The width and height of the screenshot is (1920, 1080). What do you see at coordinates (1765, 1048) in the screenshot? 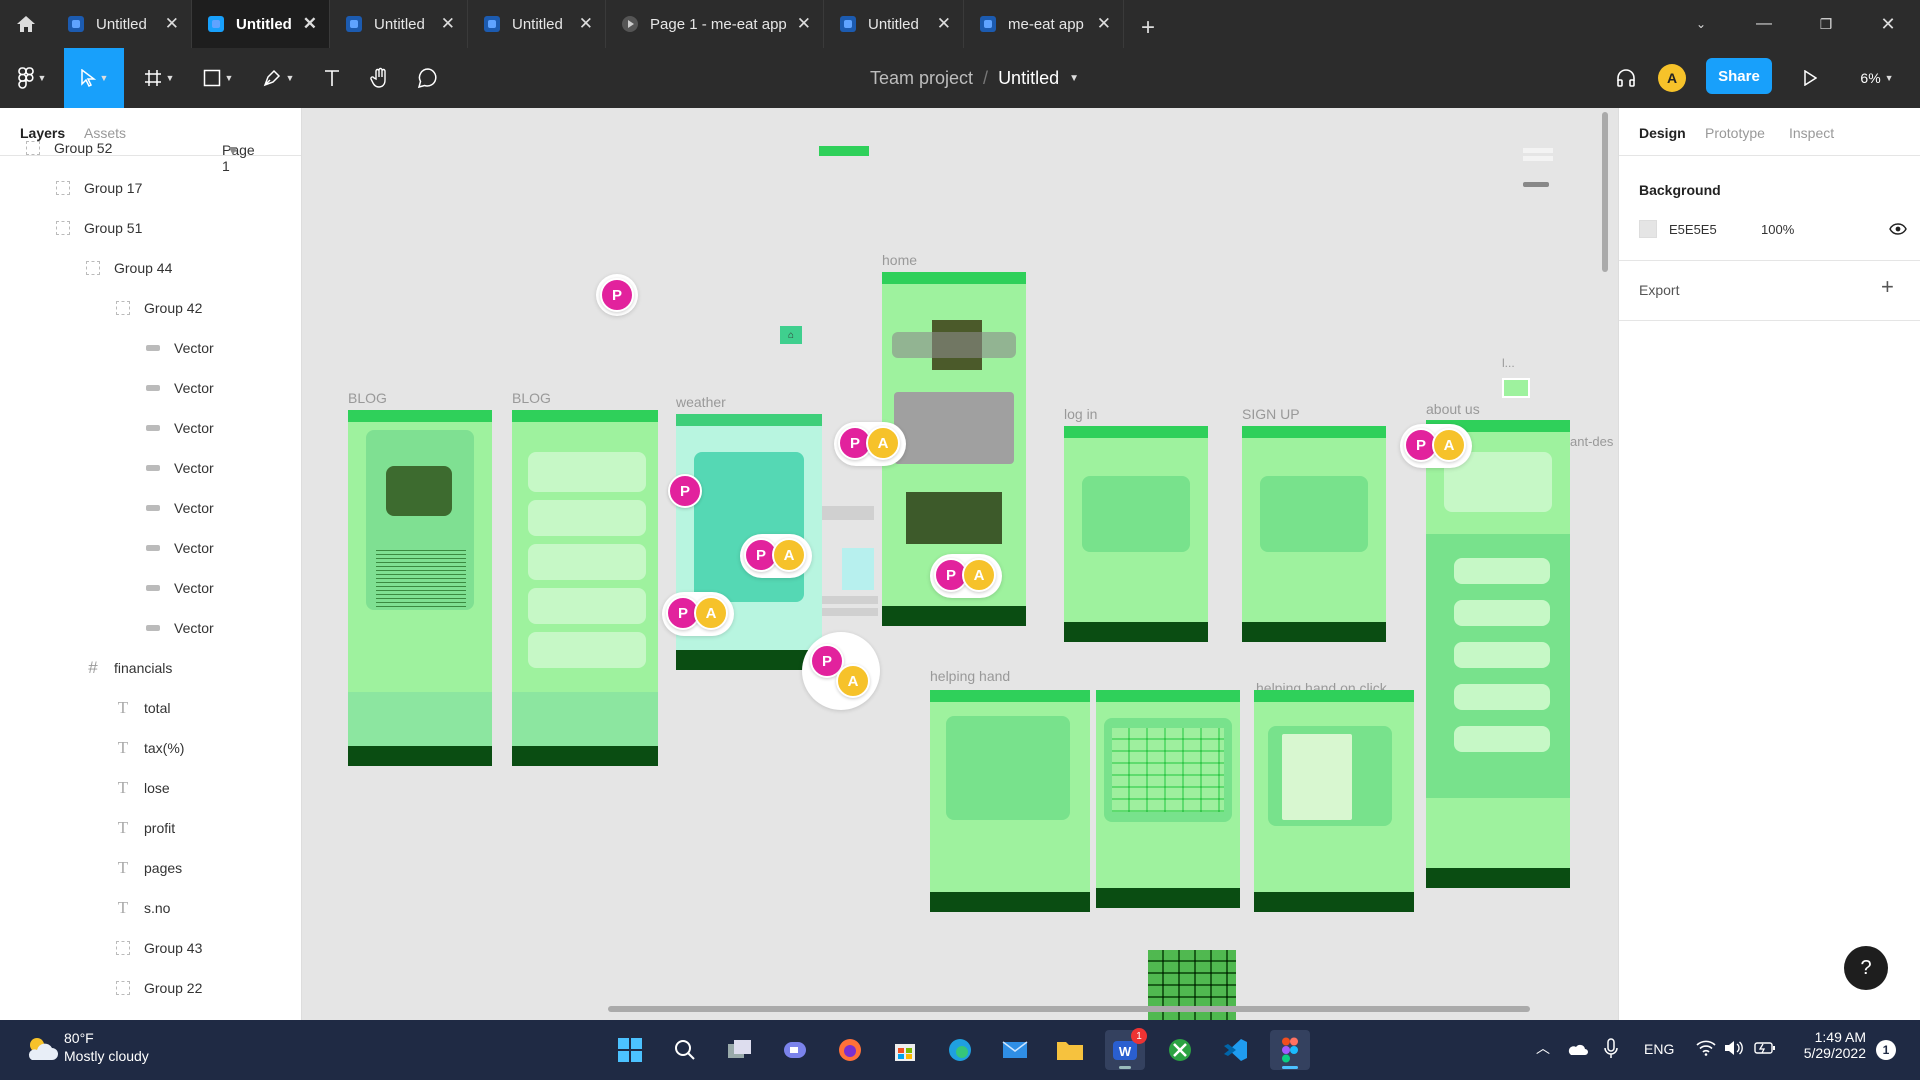
I see `battery-icon` at bounding box center [1765, 1048].